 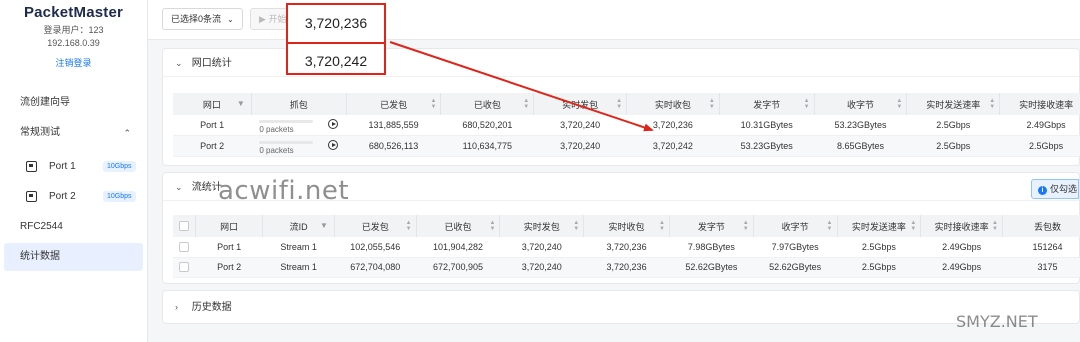 What do you see at coordinates (997, 321) in the screenshot?
I see `watermark-corner: SMYZ.NET` at bounding box center [997, 321].